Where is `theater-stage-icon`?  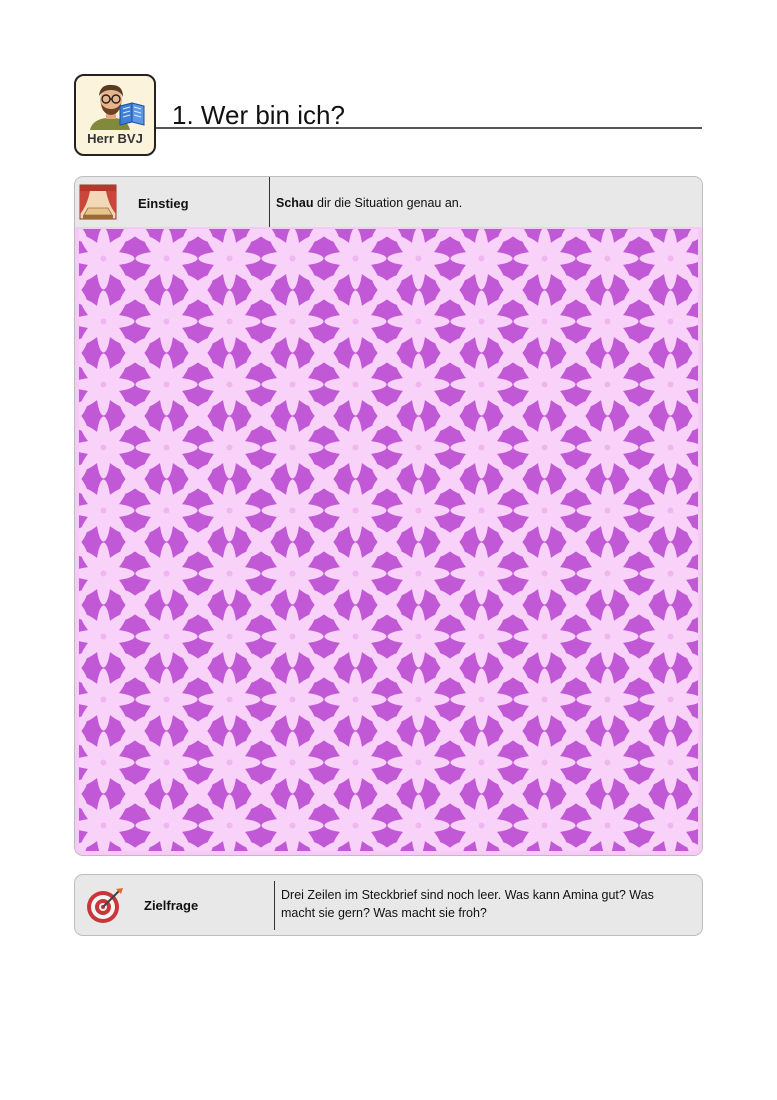 theater-stage-icon is located at coordinates (98, 202).